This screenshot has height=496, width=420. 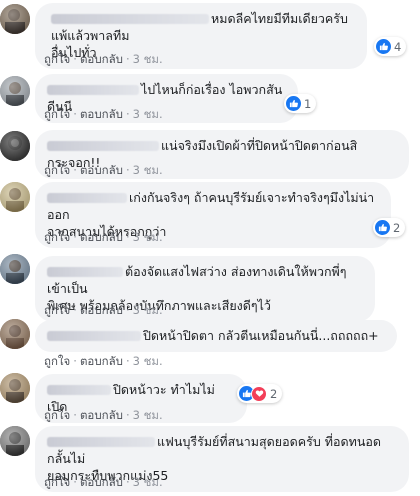 What do you see at coordinates (308, 103) in the screenshot?
I see `reaction-count: 1` at bounding box center [308, 103].